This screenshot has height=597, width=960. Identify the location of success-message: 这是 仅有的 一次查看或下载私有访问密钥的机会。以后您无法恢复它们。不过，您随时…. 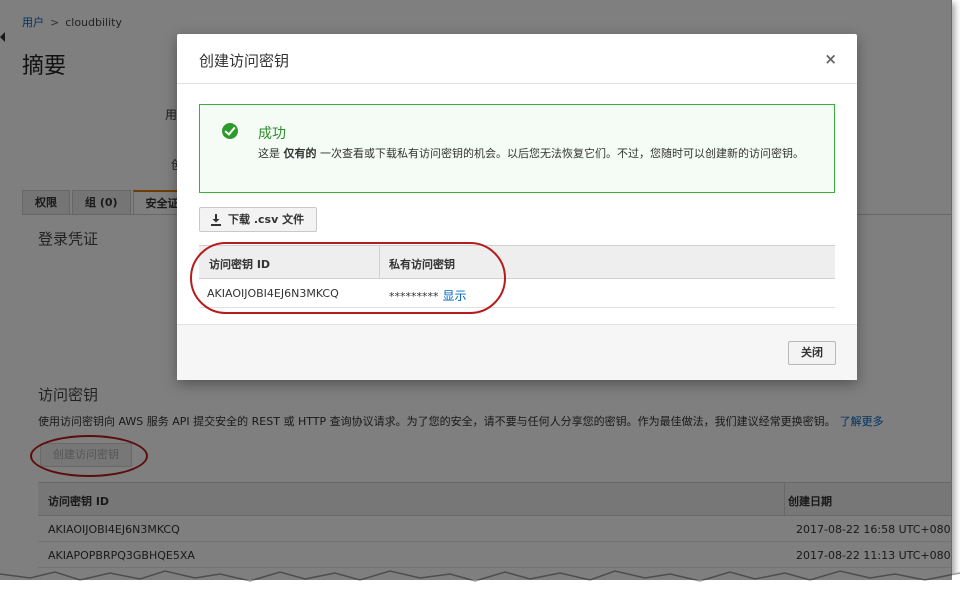
(538, 153).